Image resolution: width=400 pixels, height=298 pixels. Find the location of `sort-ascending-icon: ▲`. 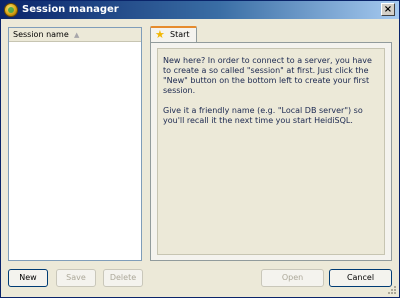

sort-ascending-icon: ▲ is located at coordinates (77, 35).